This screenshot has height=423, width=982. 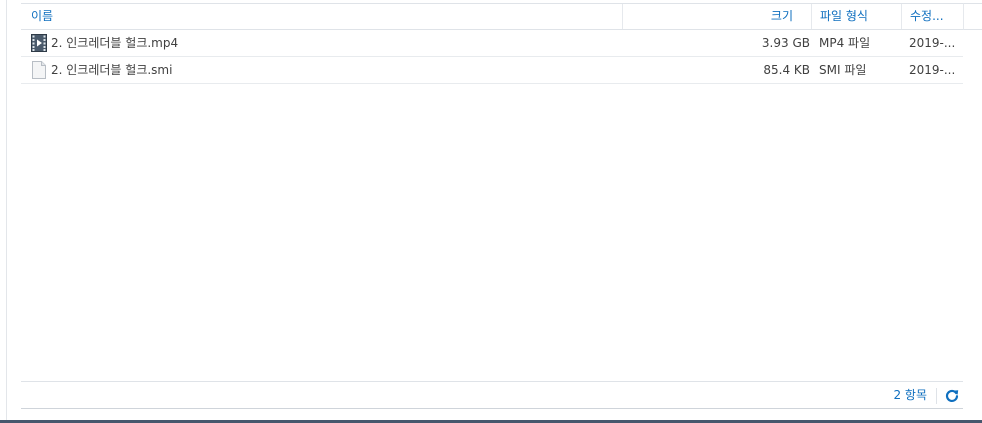 What do you see at coordinates (786, 70) in the screenshot?
I see `file-size: 85.4 KB` at bounding box center [786, 70].